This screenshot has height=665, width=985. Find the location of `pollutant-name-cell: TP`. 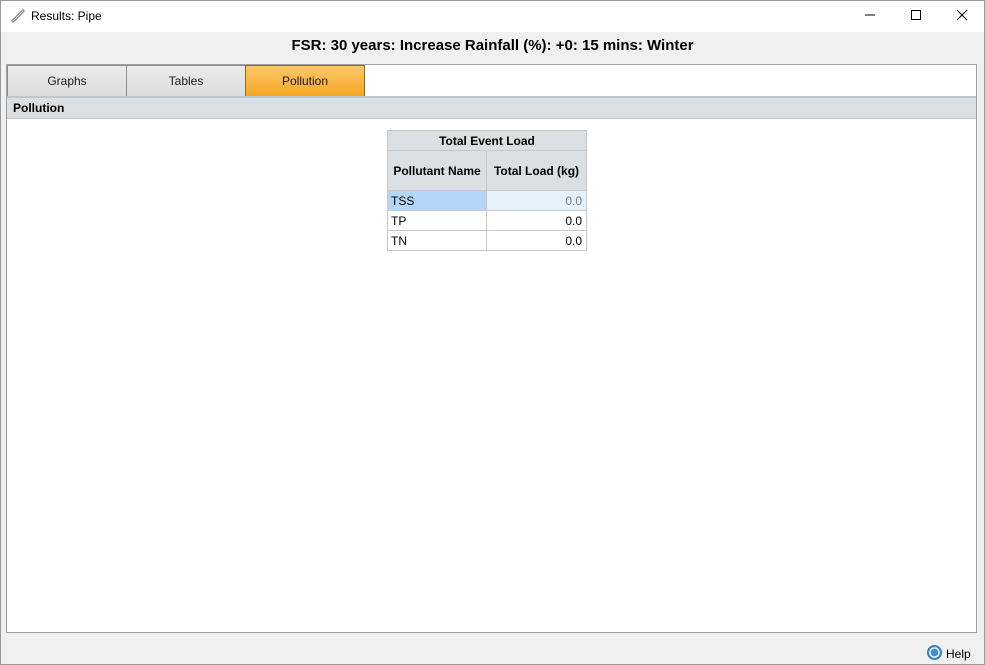

pollutant-name-cell: TP is located at coordinates (437, 220).